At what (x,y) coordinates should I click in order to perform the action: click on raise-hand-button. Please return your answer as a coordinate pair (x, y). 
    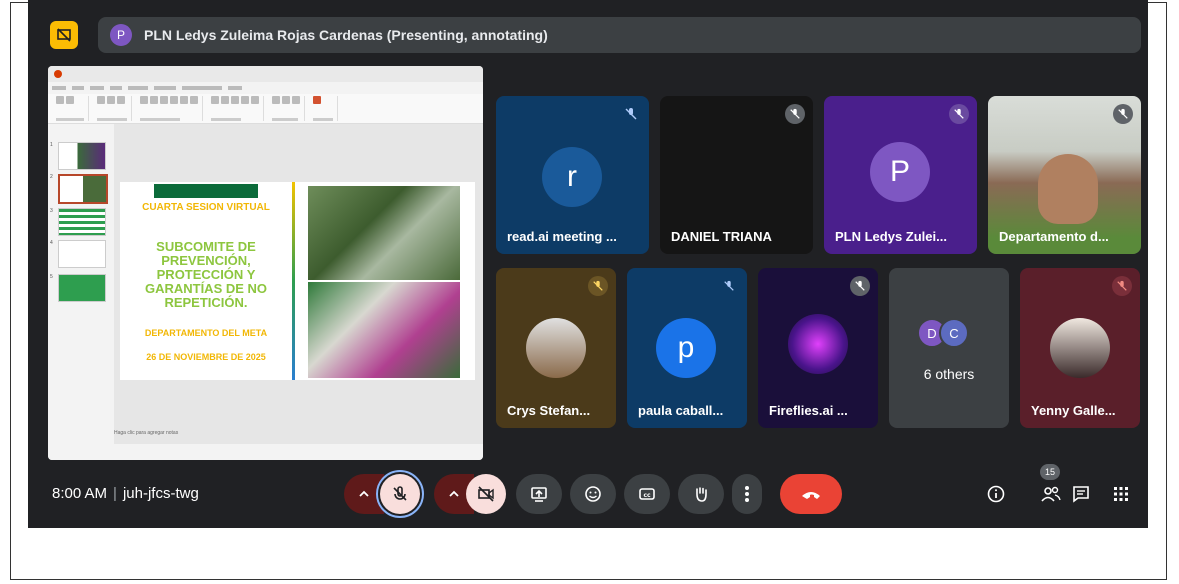
    Looking at the image, I should click on (701, 494).